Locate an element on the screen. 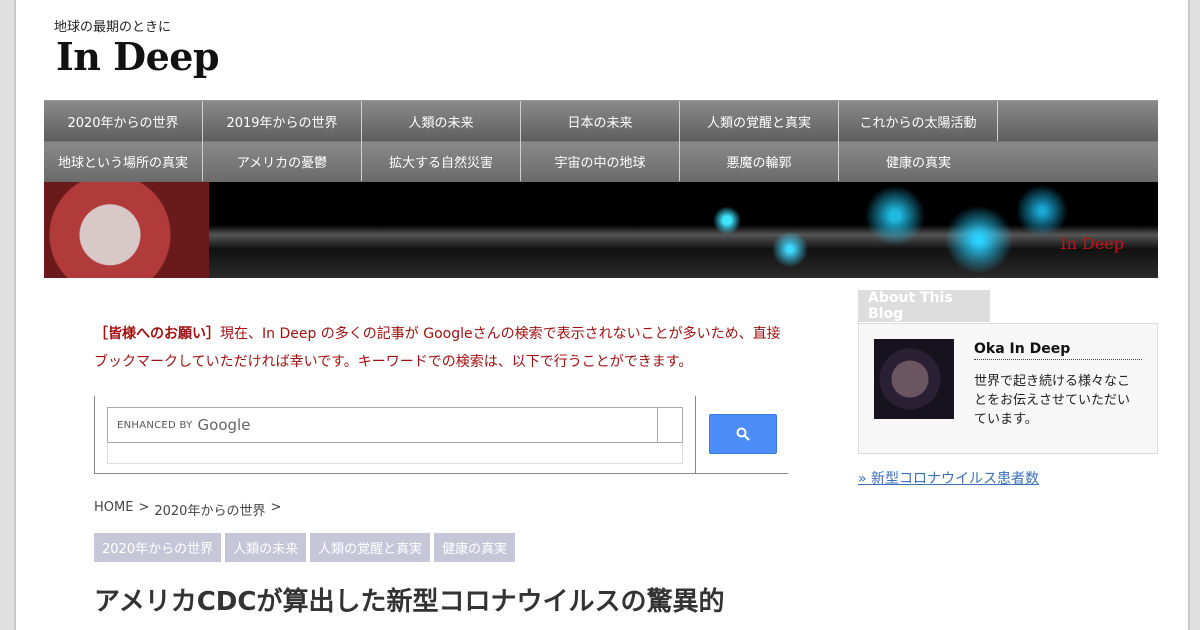  search-icon is located at coordinates (743, 434).